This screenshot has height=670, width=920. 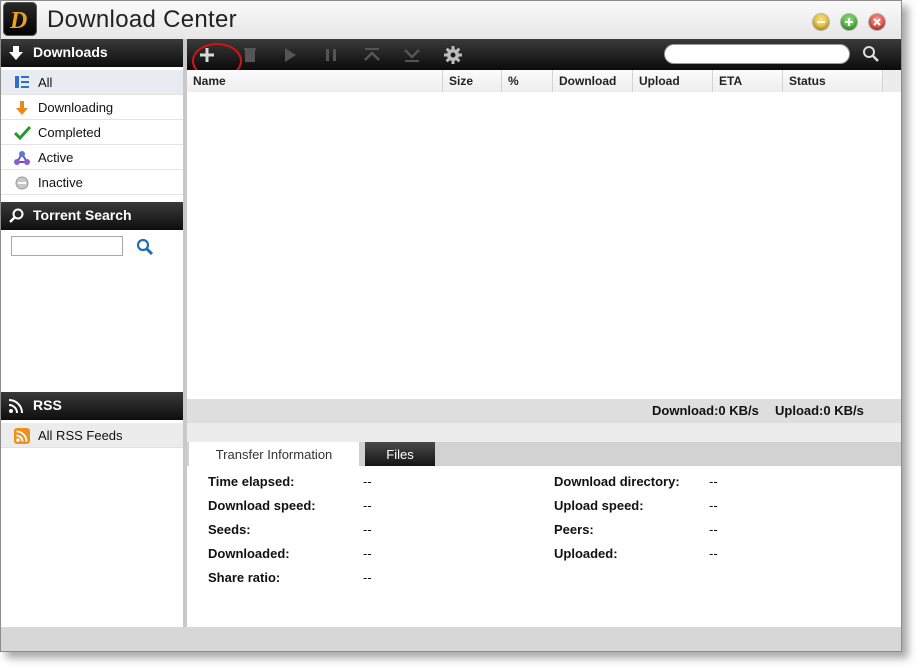 What do you see at coordinates (76, 107) in the screenshot?
I see `sidebar-item-label: Downloading` at bounding box center [76, 107].